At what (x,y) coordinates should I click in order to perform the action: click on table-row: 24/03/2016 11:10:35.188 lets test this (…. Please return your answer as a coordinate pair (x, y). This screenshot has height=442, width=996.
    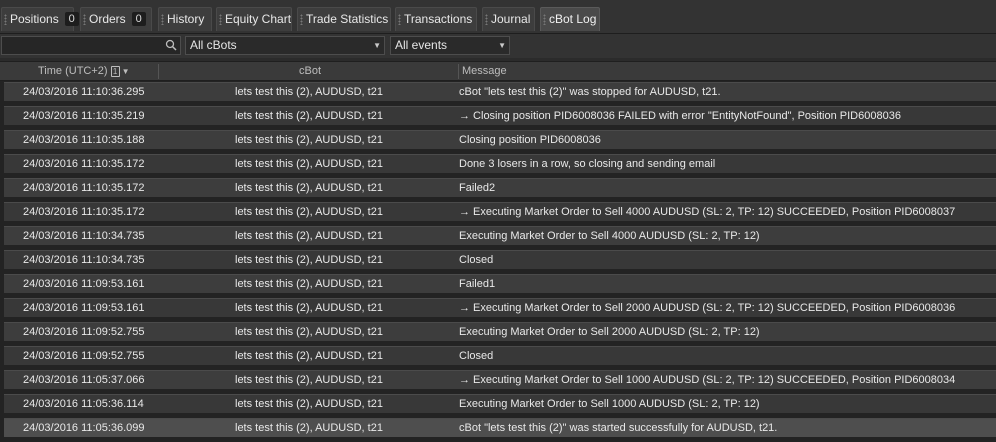
    Looking at the image, I should click on (500, 139).